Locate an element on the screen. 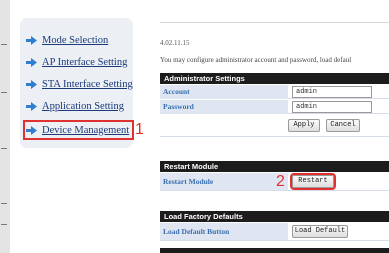 Image resolution: width=389 pixels, height=253 pixels. factory-defaults-header: Load Factory Defaults is located at coordinates (274, 216).